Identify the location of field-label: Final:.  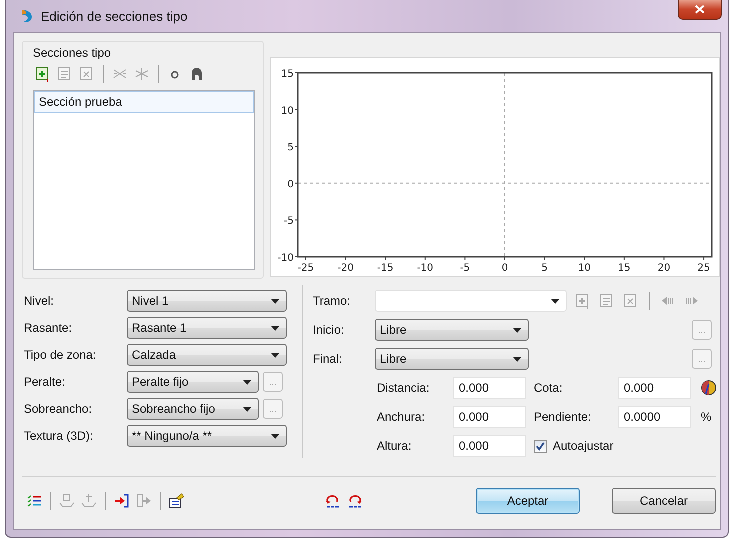
(328, 359).